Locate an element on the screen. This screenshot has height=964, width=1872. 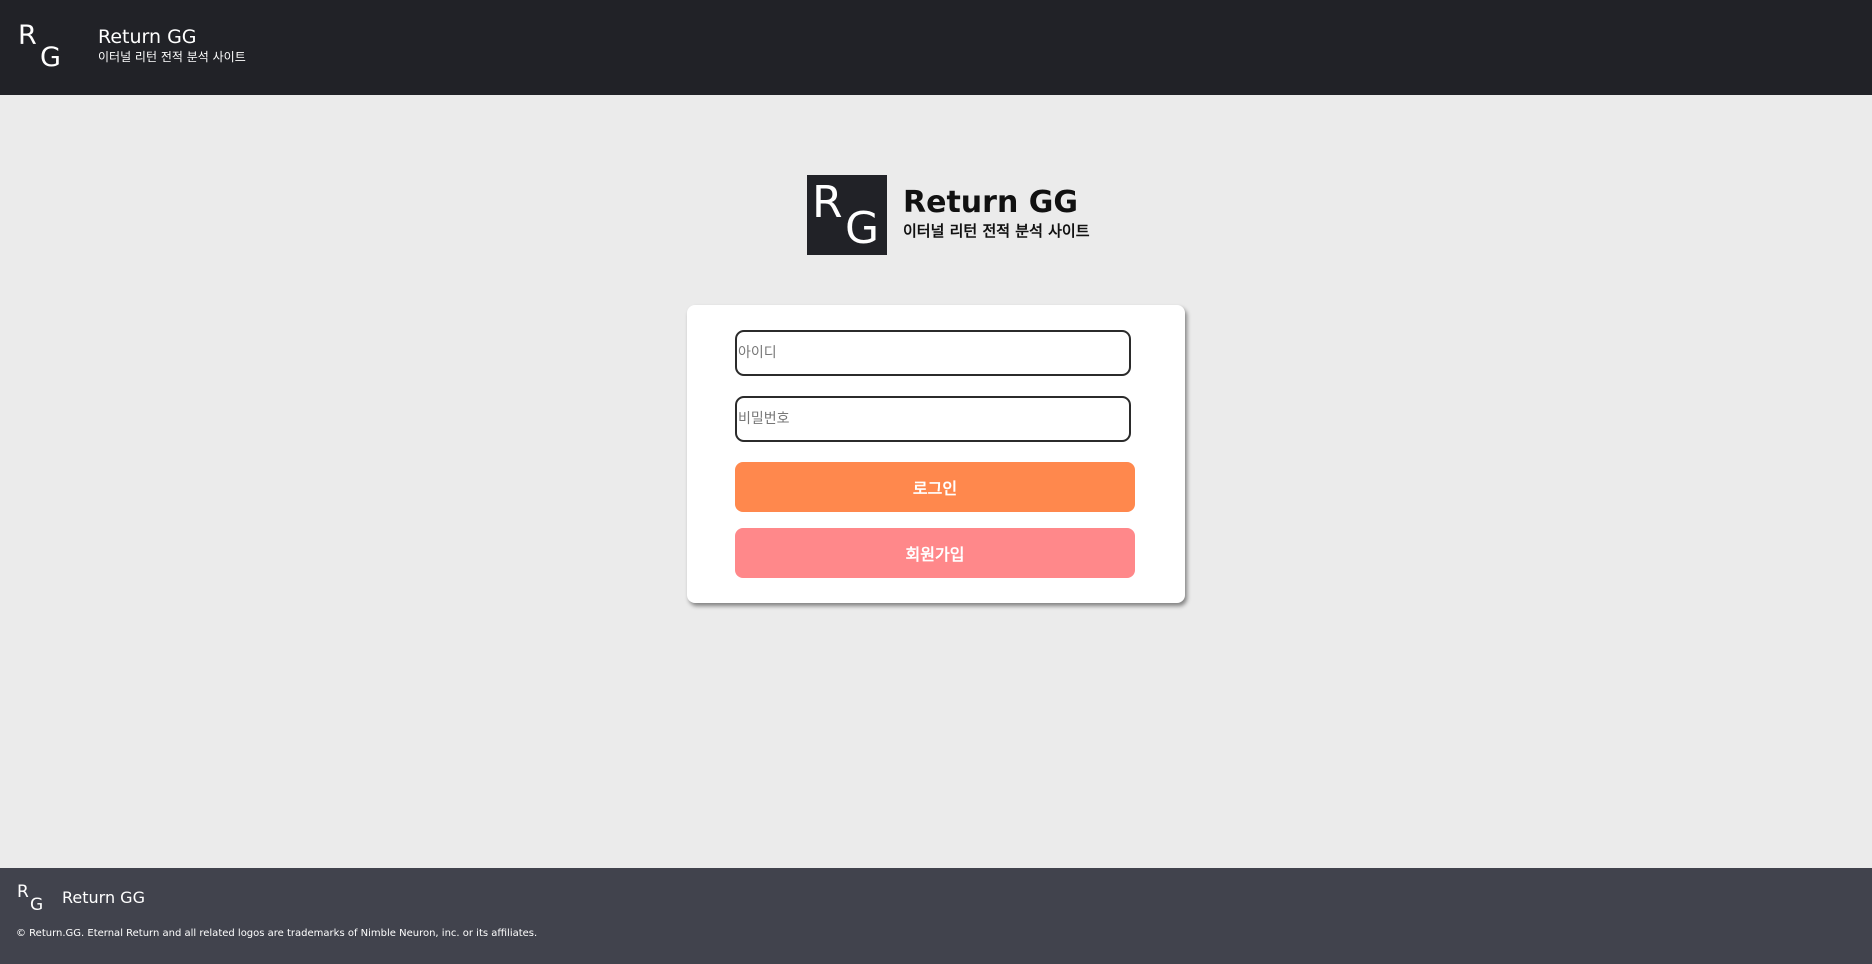
footer-logo: R G is located at coordinates (32, 899).